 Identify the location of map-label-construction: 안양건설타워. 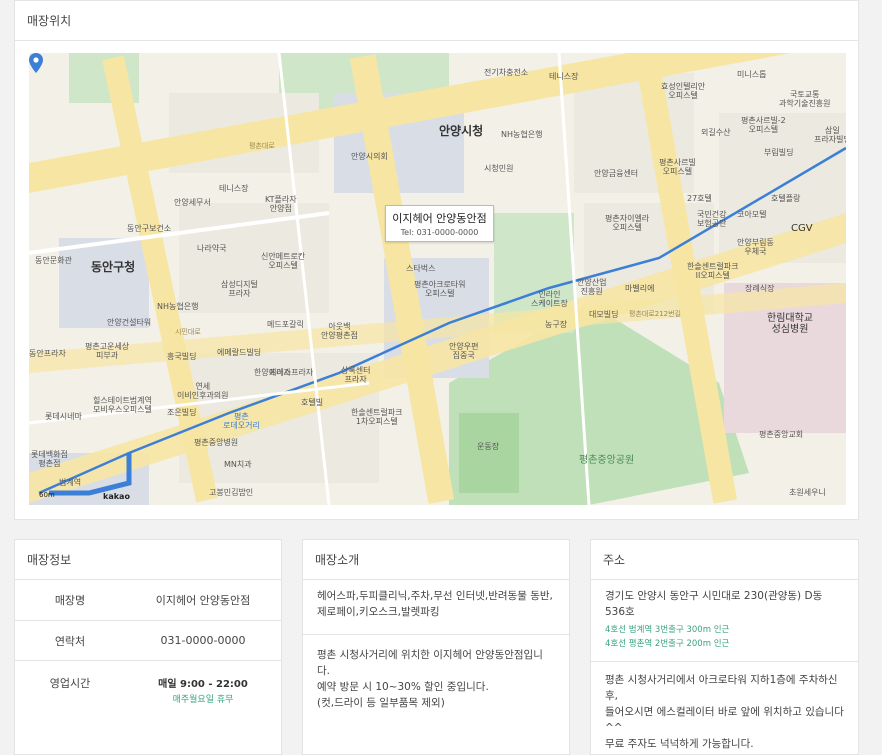
(129, 322).